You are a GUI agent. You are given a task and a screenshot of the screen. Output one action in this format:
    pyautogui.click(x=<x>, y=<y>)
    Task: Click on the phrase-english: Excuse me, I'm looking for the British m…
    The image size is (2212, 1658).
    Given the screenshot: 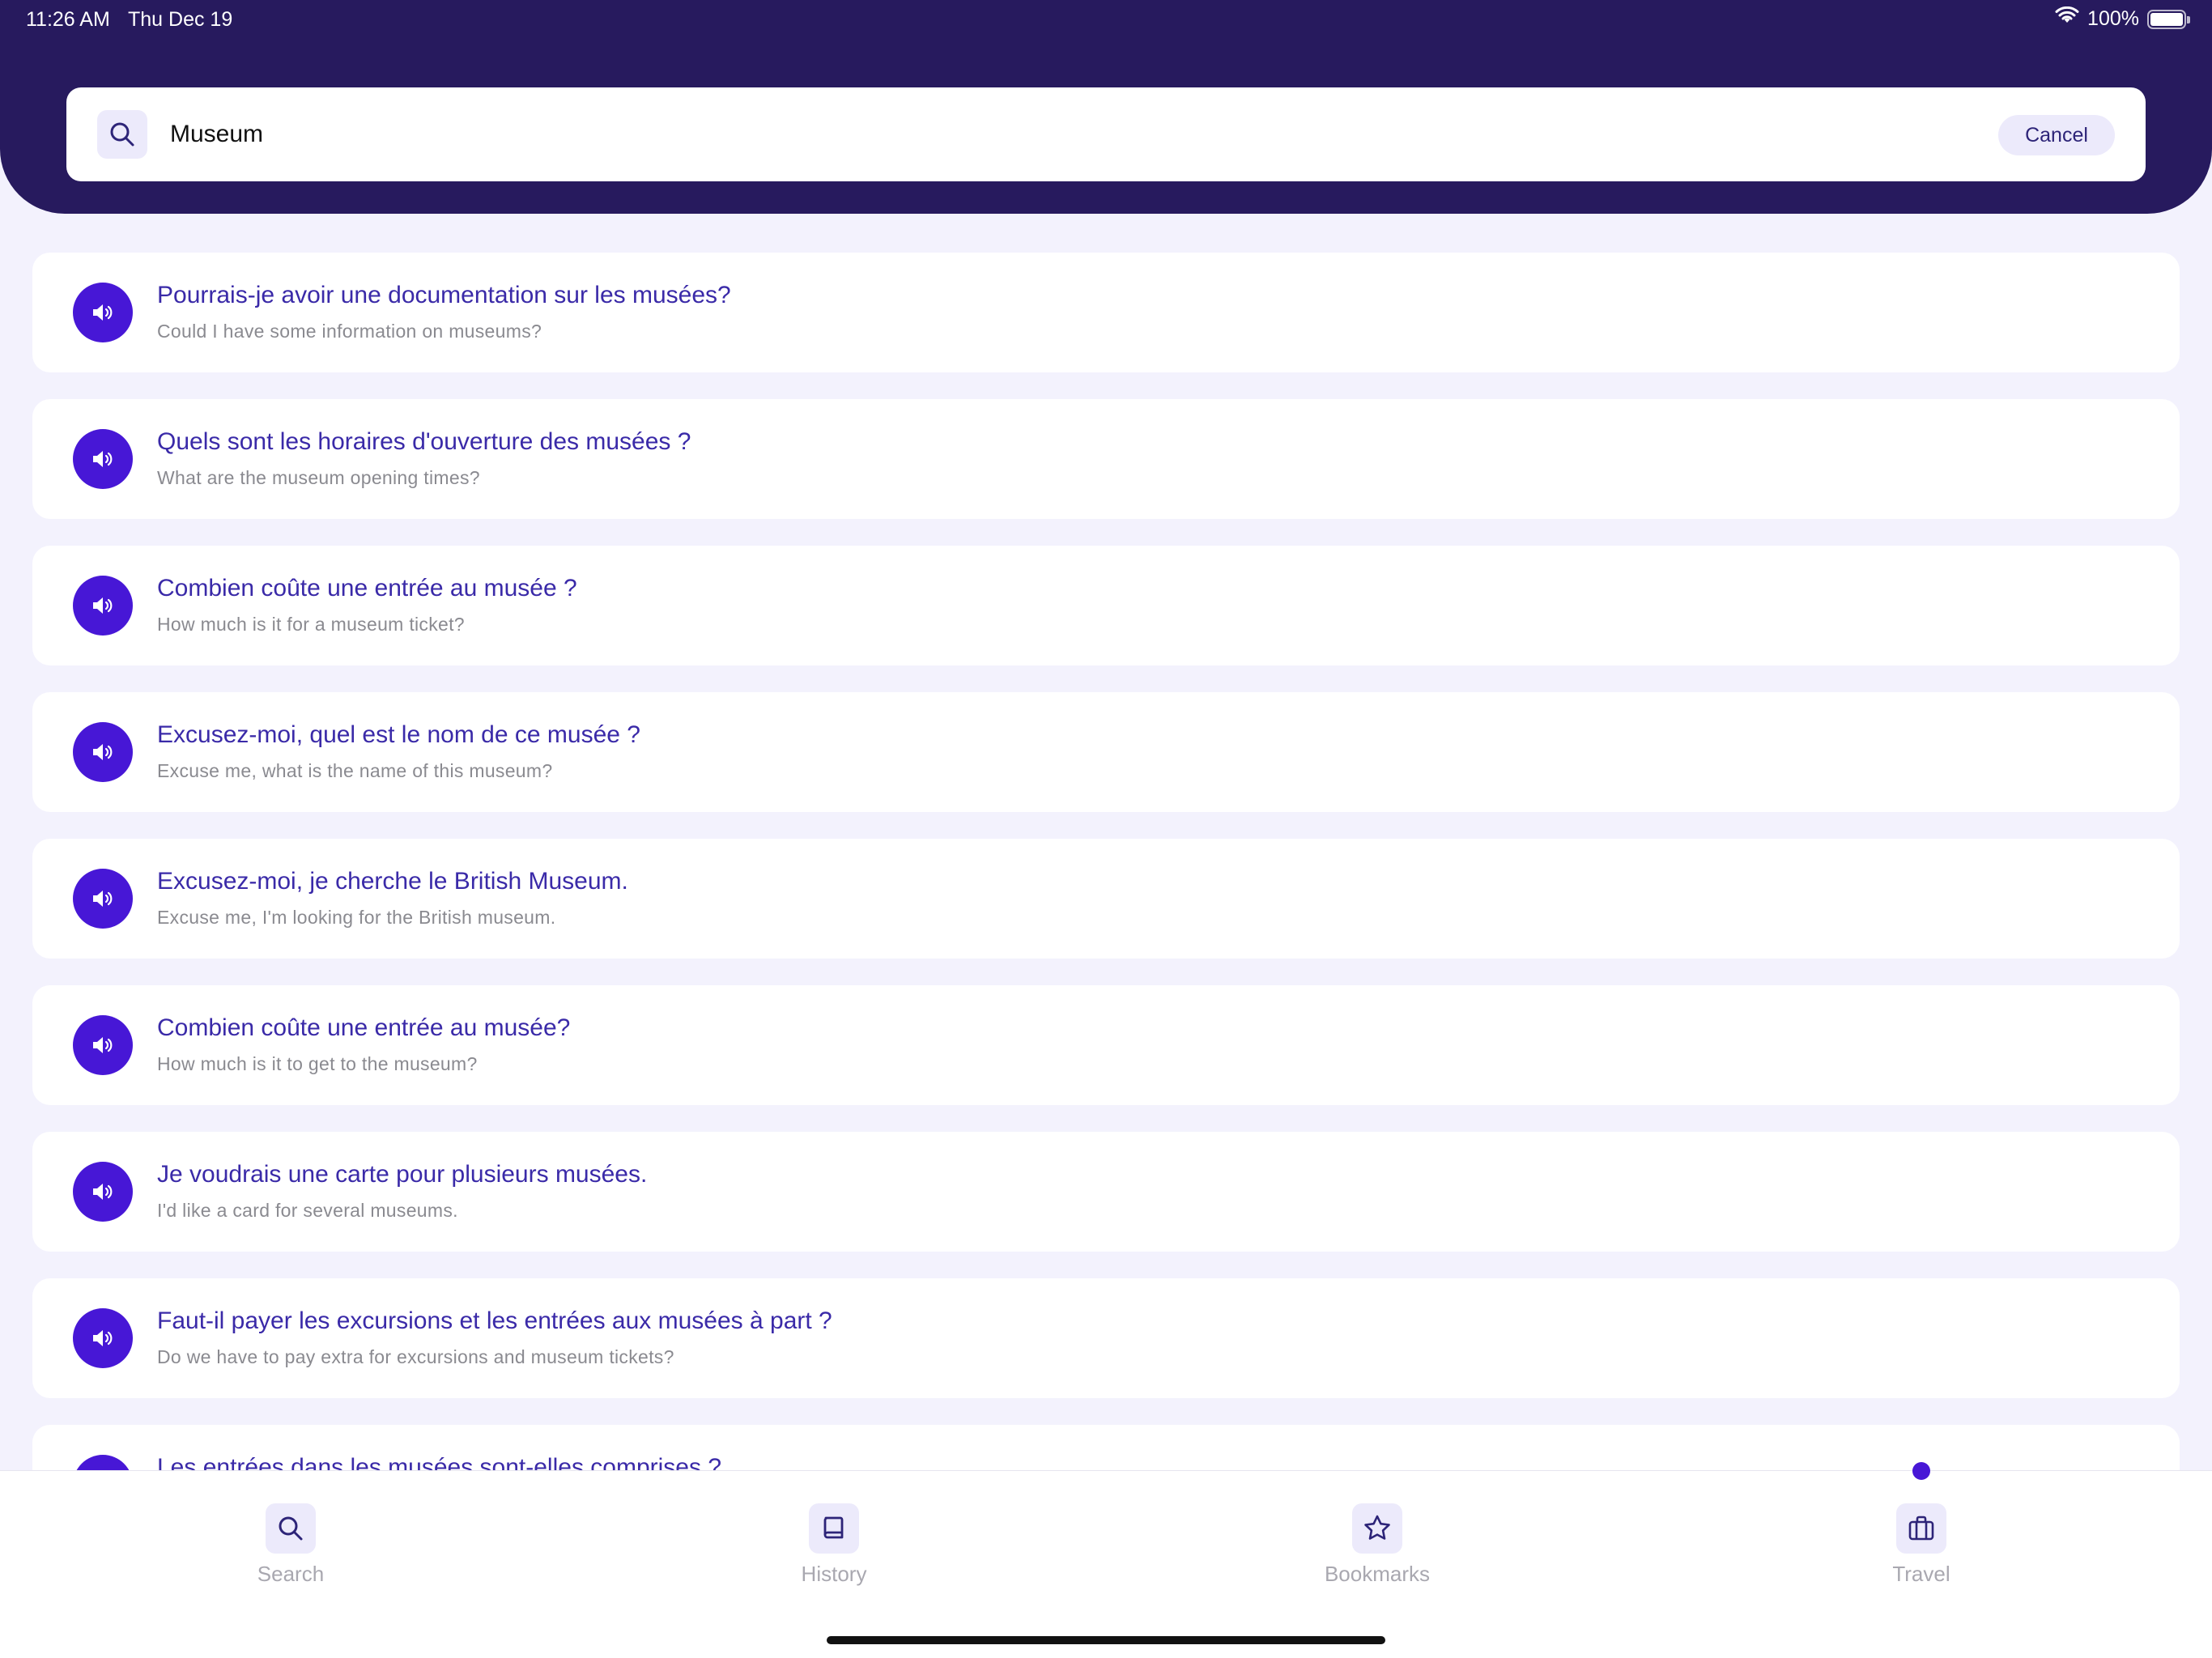 What is the action you would take?
    pyautogui.click(x=357, y=917)
    